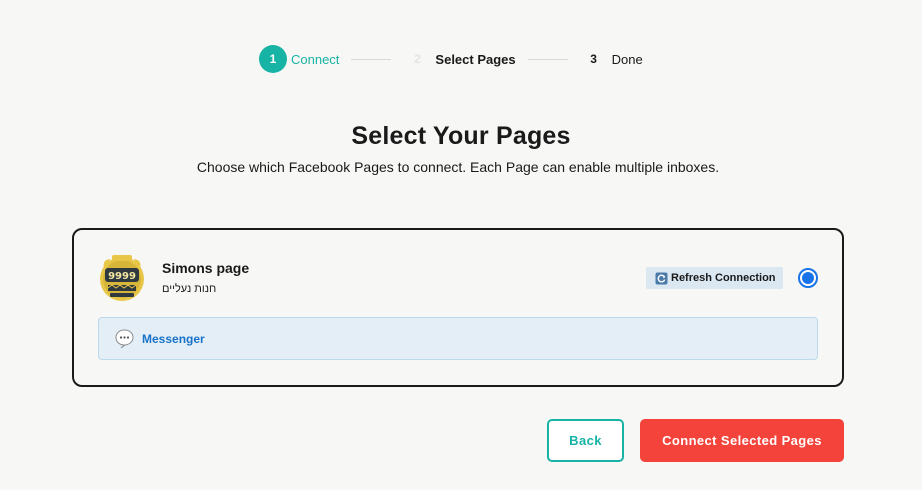 The height and width of the screenshot is (490, 922). What do you see at coordinates (661, 278) in the screenshot?
I see `refresh-icon` at bounding box center [661, 278].